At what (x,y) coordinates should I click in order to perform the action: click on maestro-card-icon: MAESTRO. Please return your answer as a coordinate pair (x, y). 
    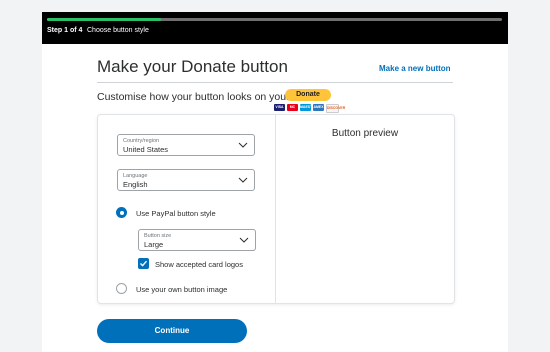
    Looking at the image, I should click on (309, 107).